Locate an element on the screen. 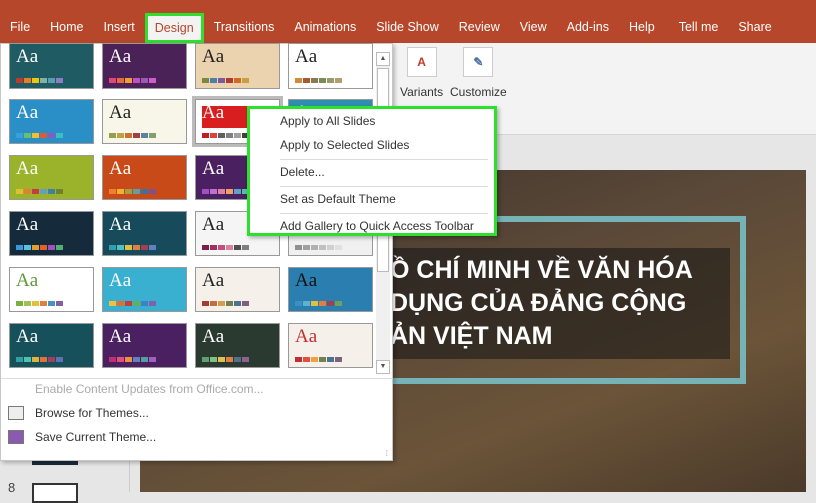  tab-transitions: Transitions is located at coordinates (244, 27).